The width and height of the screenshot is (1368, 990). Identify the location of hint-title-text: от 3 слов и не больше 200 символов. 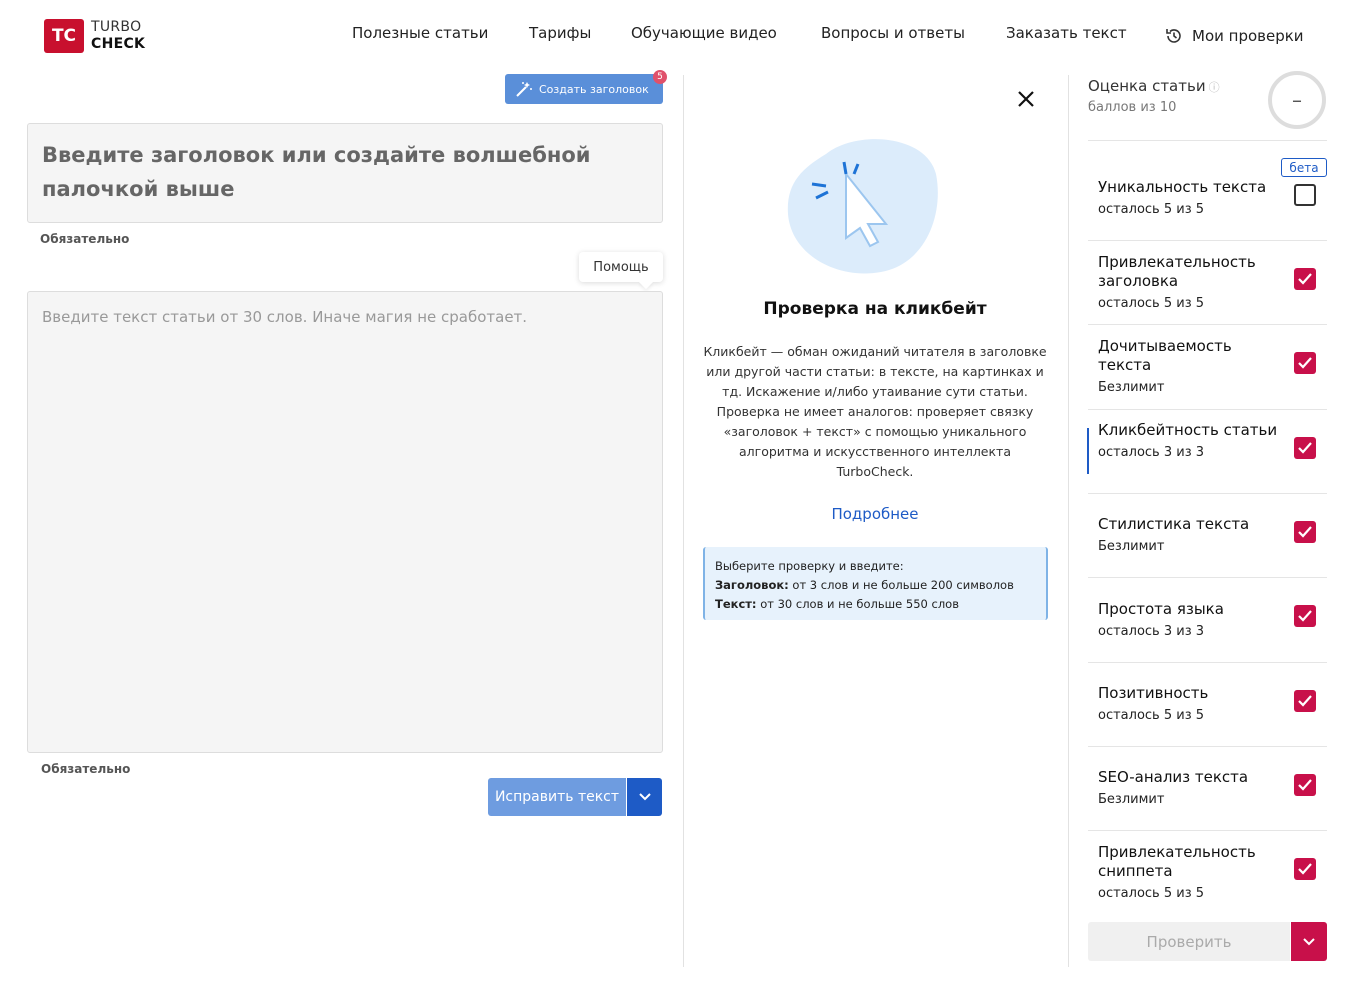
(903, 585).